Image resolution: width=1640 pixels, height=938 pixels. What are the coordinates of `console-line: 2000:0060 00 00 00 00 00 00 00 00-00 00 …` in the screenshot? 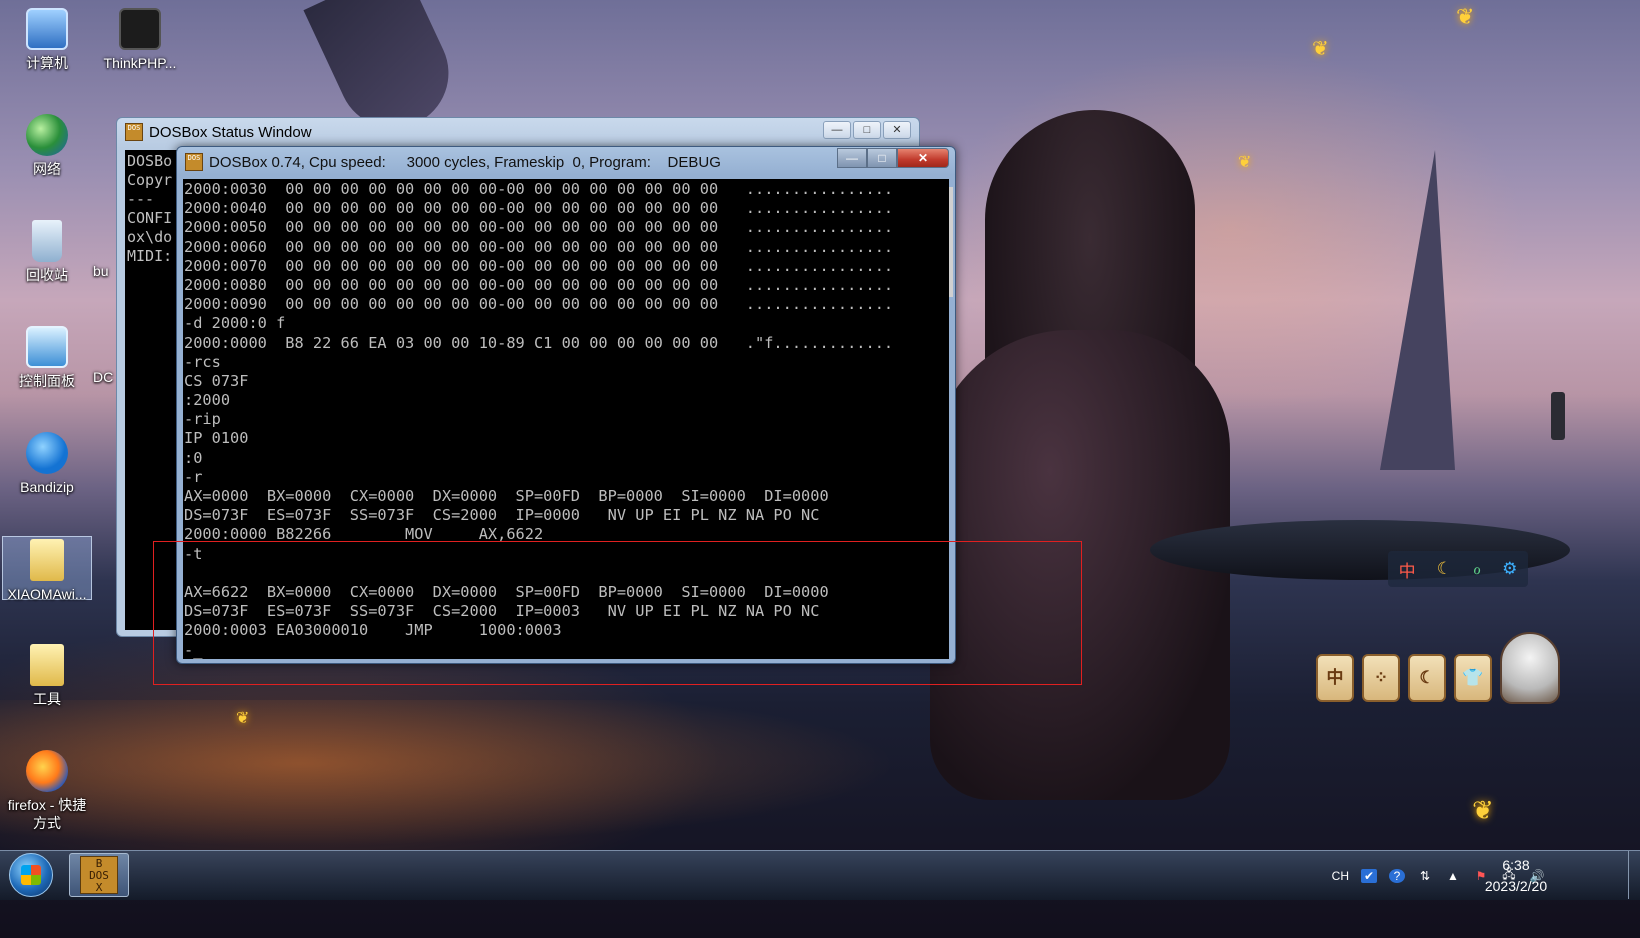 It's located at (539, 246).